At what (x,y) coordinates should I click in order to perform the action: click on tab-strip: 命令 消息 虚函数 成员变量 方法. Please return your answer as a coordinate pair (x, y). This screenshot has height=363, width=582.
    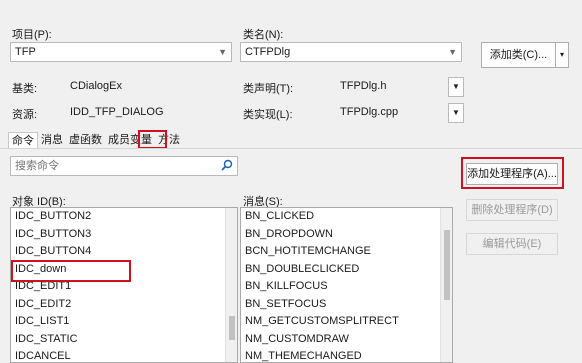
    Looking at the image, I should click on (95, 140).